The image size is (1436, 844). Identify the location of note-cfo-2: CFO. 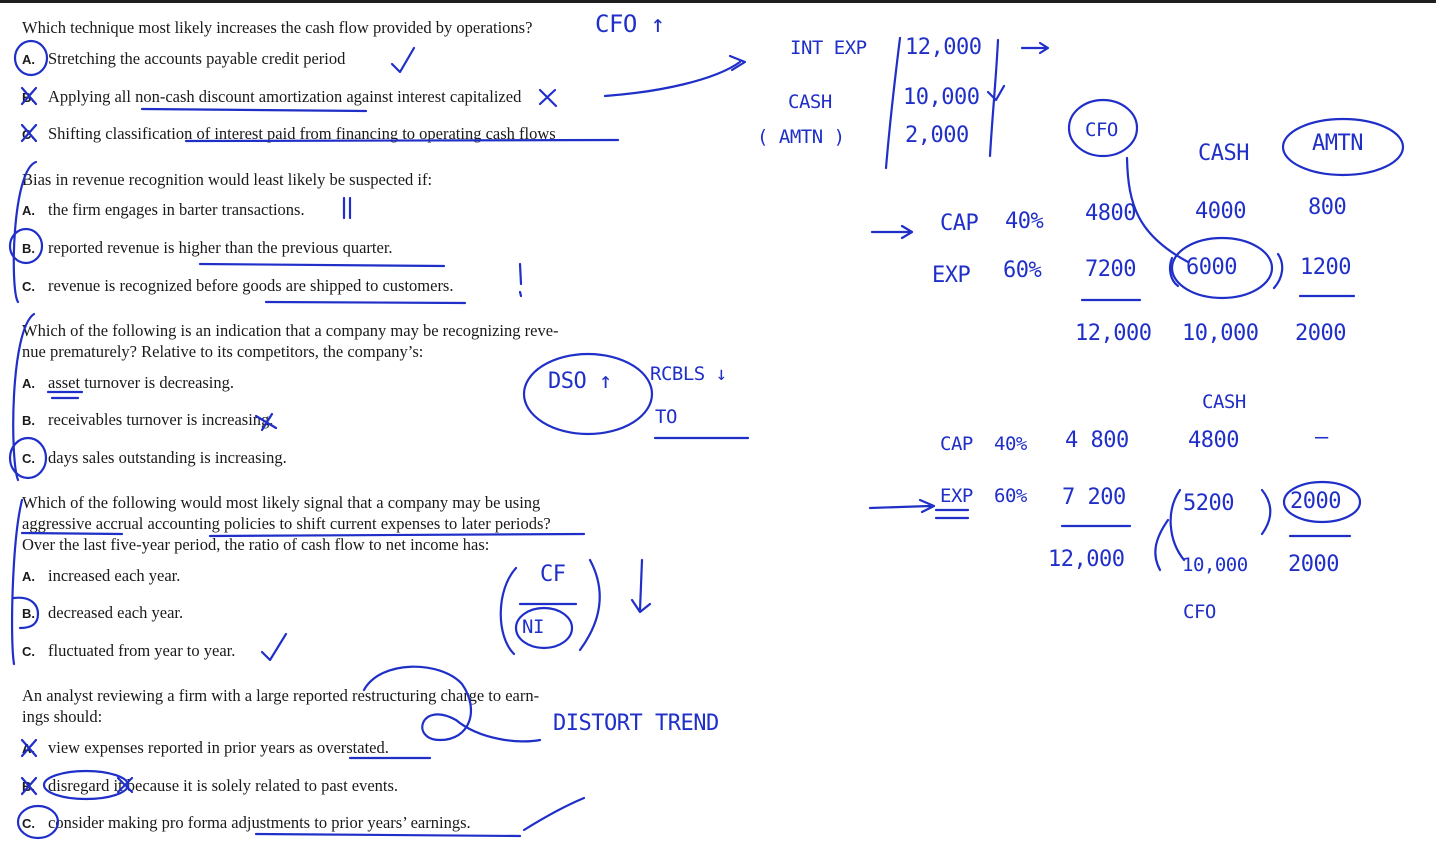
(1199, 612).